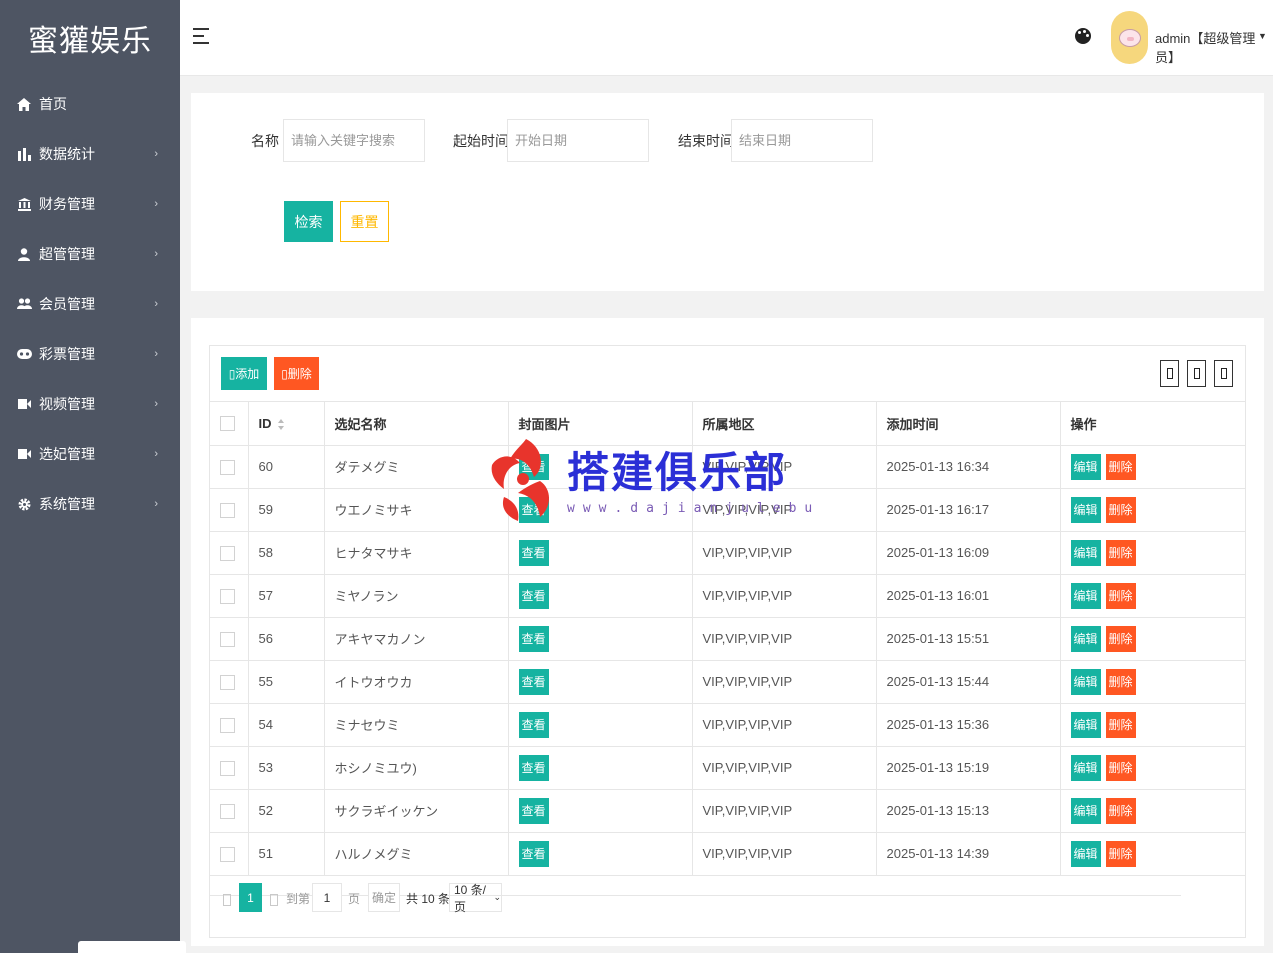 This screenshot has width=1273, height=953. Describe the element at coordinates (90, 504) in the screenshot. I see `sidebar-item-system: 系统管理 ›` at that location.